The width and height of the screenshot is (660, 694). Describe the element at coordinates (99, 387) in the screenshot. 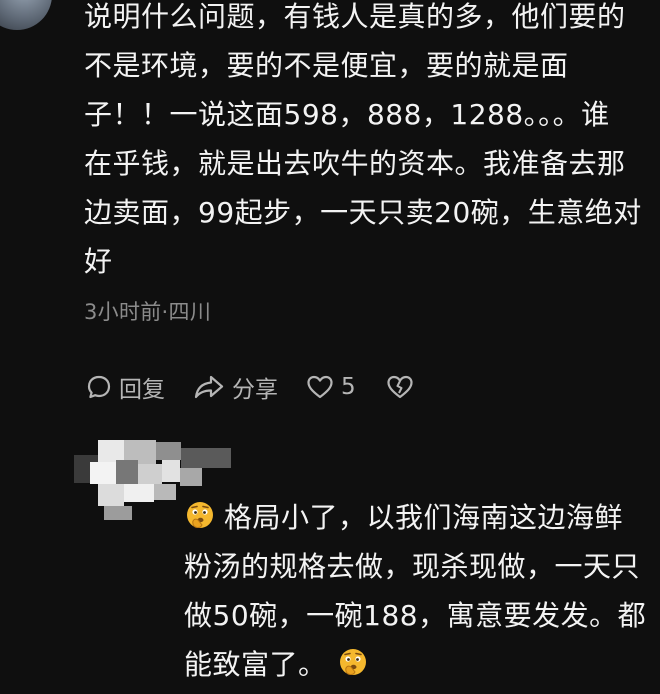

I see `speech-bubble-icon` at that location.